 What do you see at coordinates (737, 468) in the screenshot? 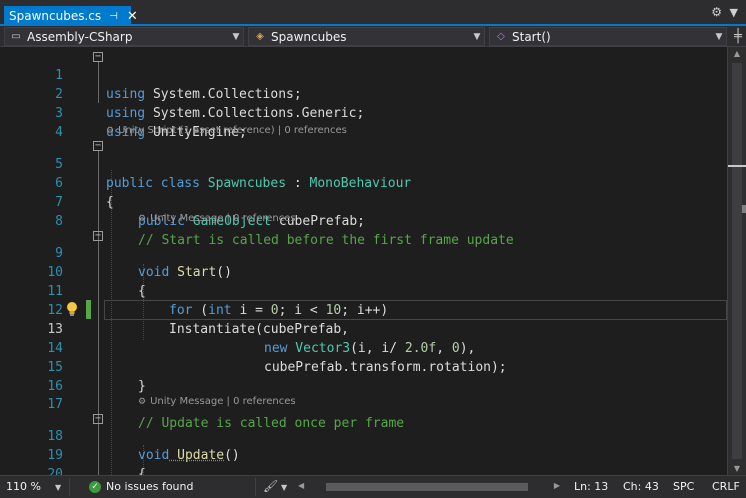
I see `scroll-down-arrow-icon: ▼` at bounding box center [737, 468].